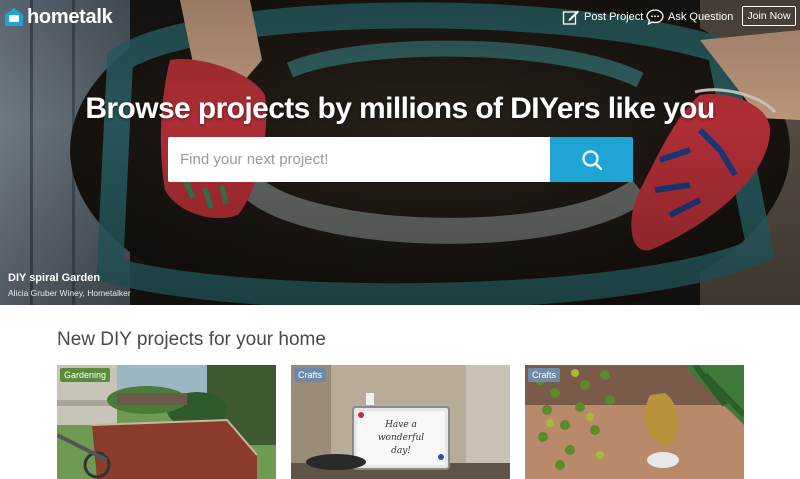 This screenshot has width=800, height=479. I want to click on project-card-whiteboard: Have a wonderful day! Crafts, so click(400, 422).